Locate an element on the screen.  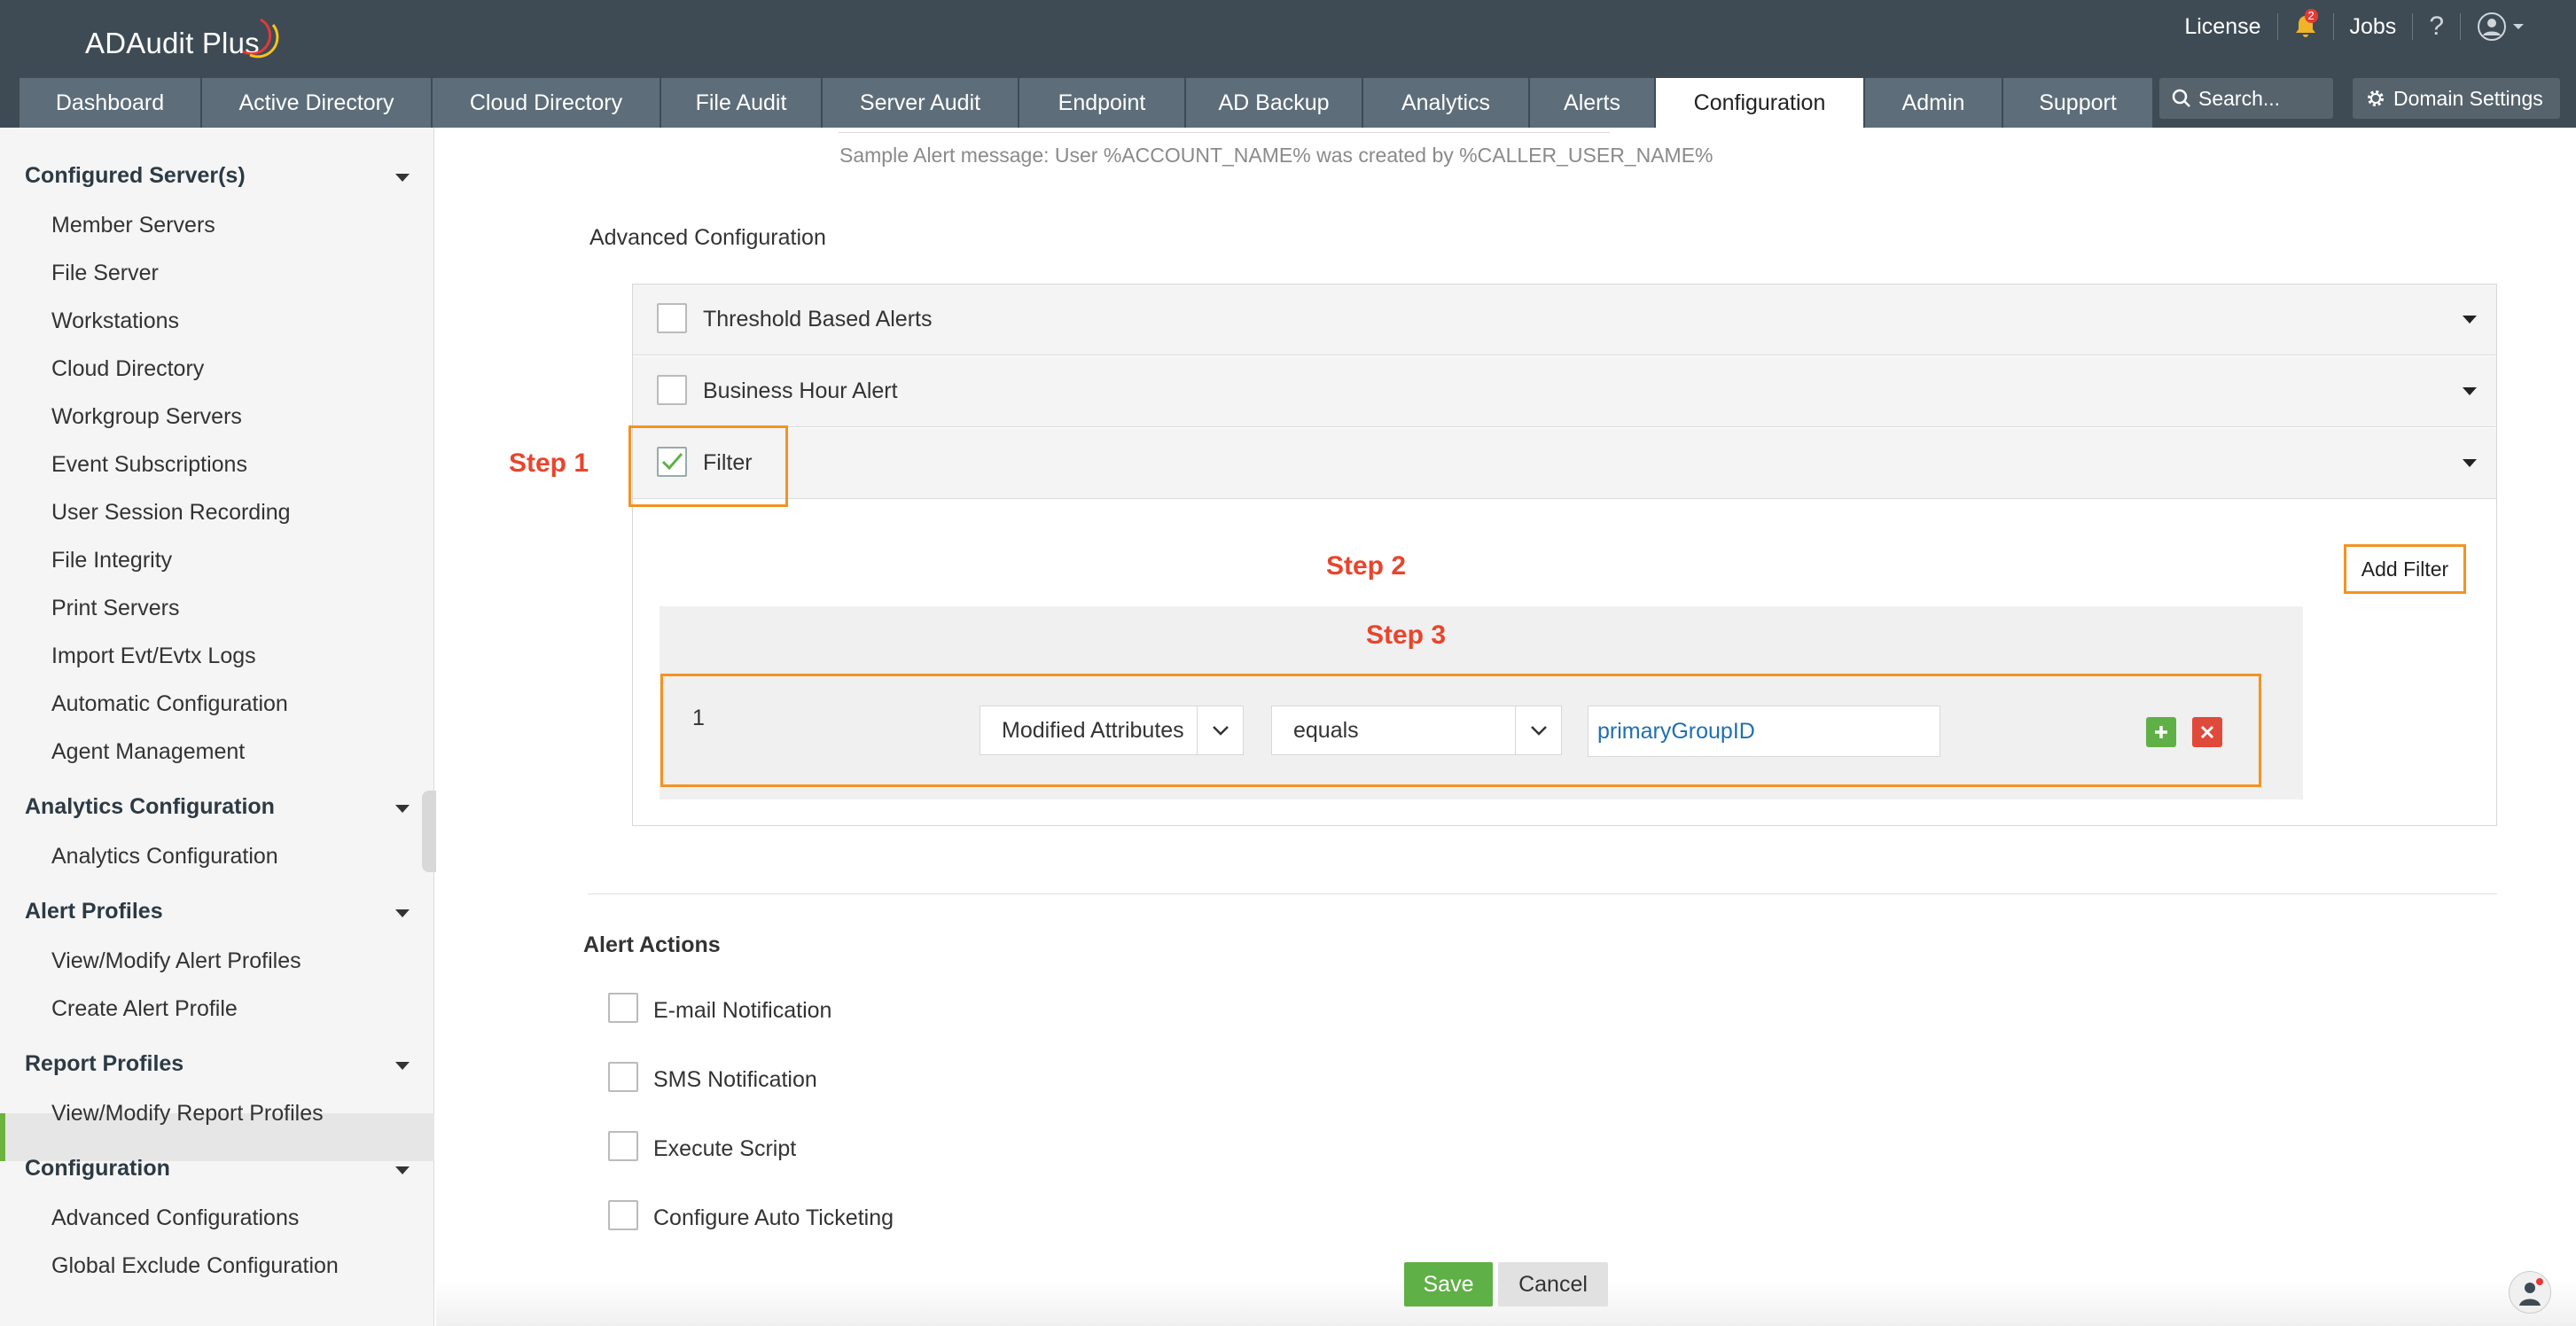
execute-script-checkbox is located at coordinates (623, 1146).